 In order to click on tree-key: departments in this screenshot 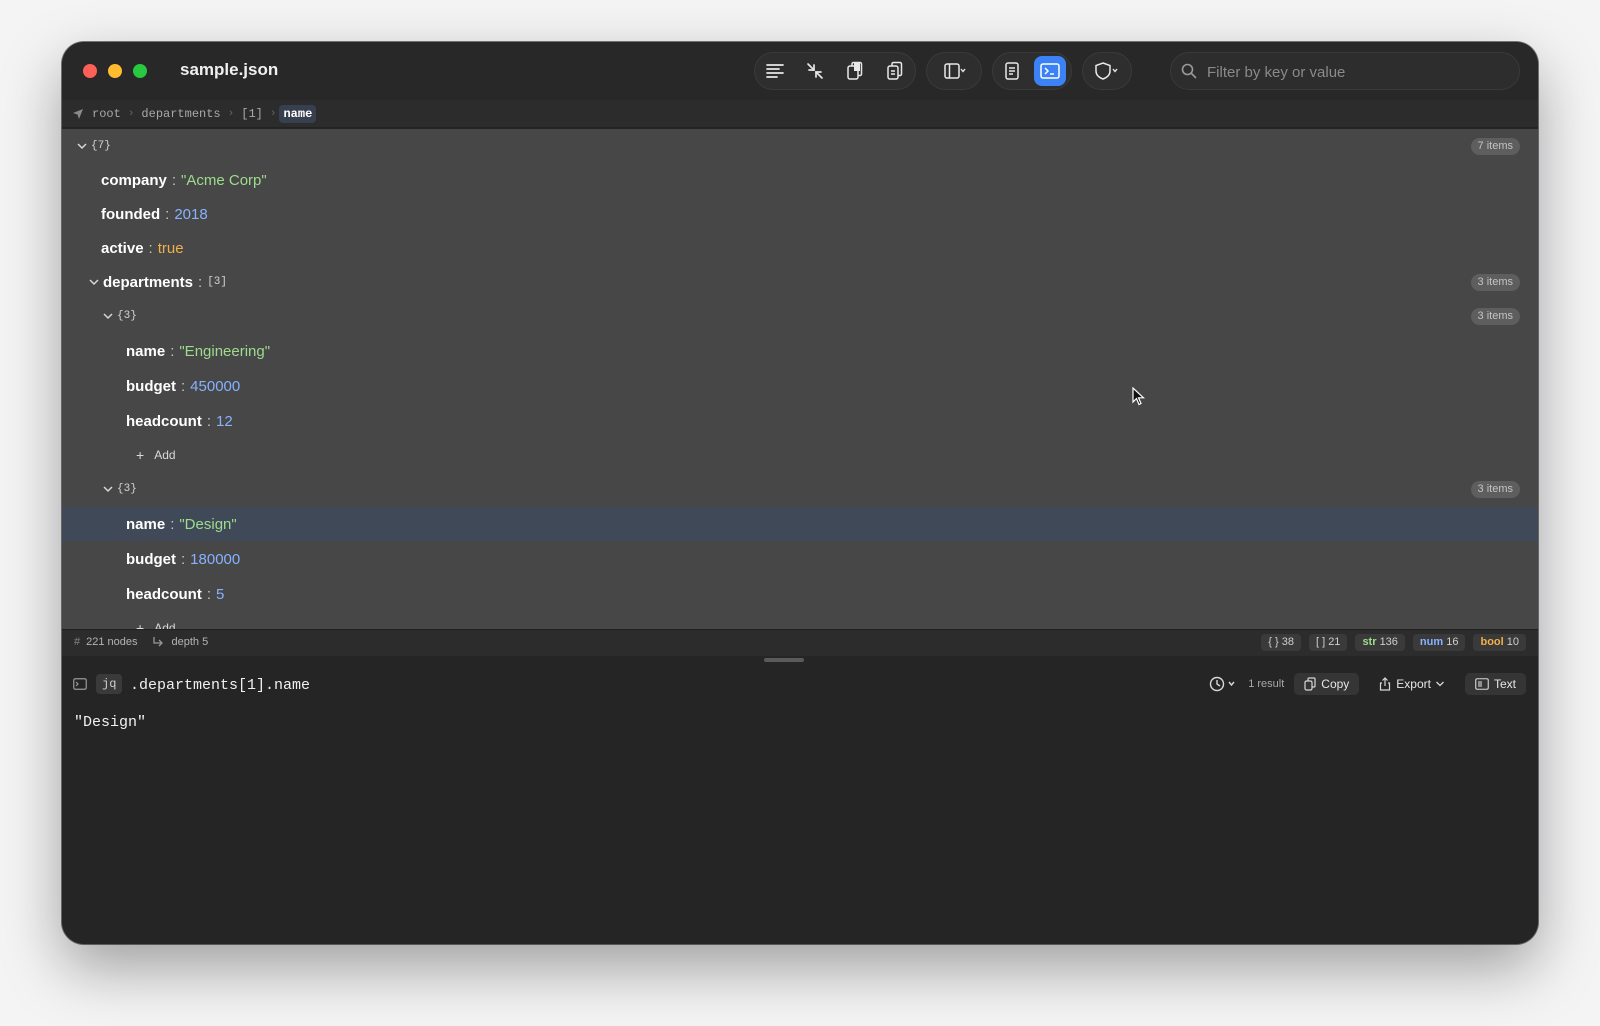, I will do `click(148, 282)`.